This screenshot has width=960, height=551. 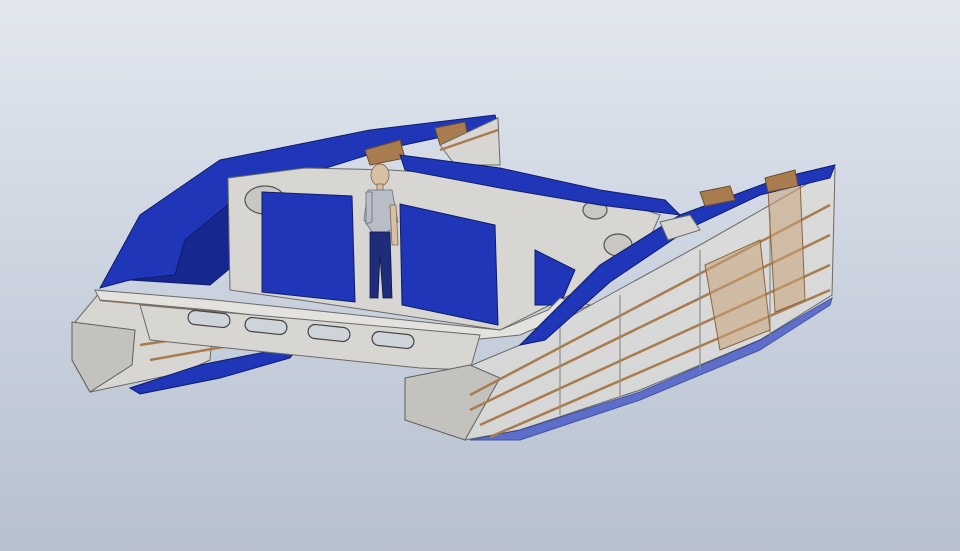 I want to click on figure-neck, so click(x=380, y=187).